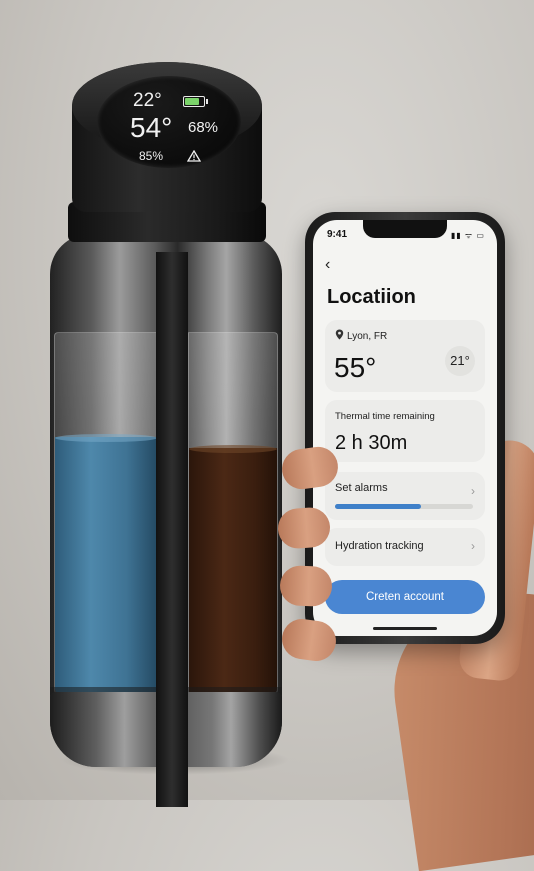  What do you see at coordinates (405, 356) in the screenshot?
I see `location-card: Lyon, FR 55° 21°` at bounding box center [405, 356].